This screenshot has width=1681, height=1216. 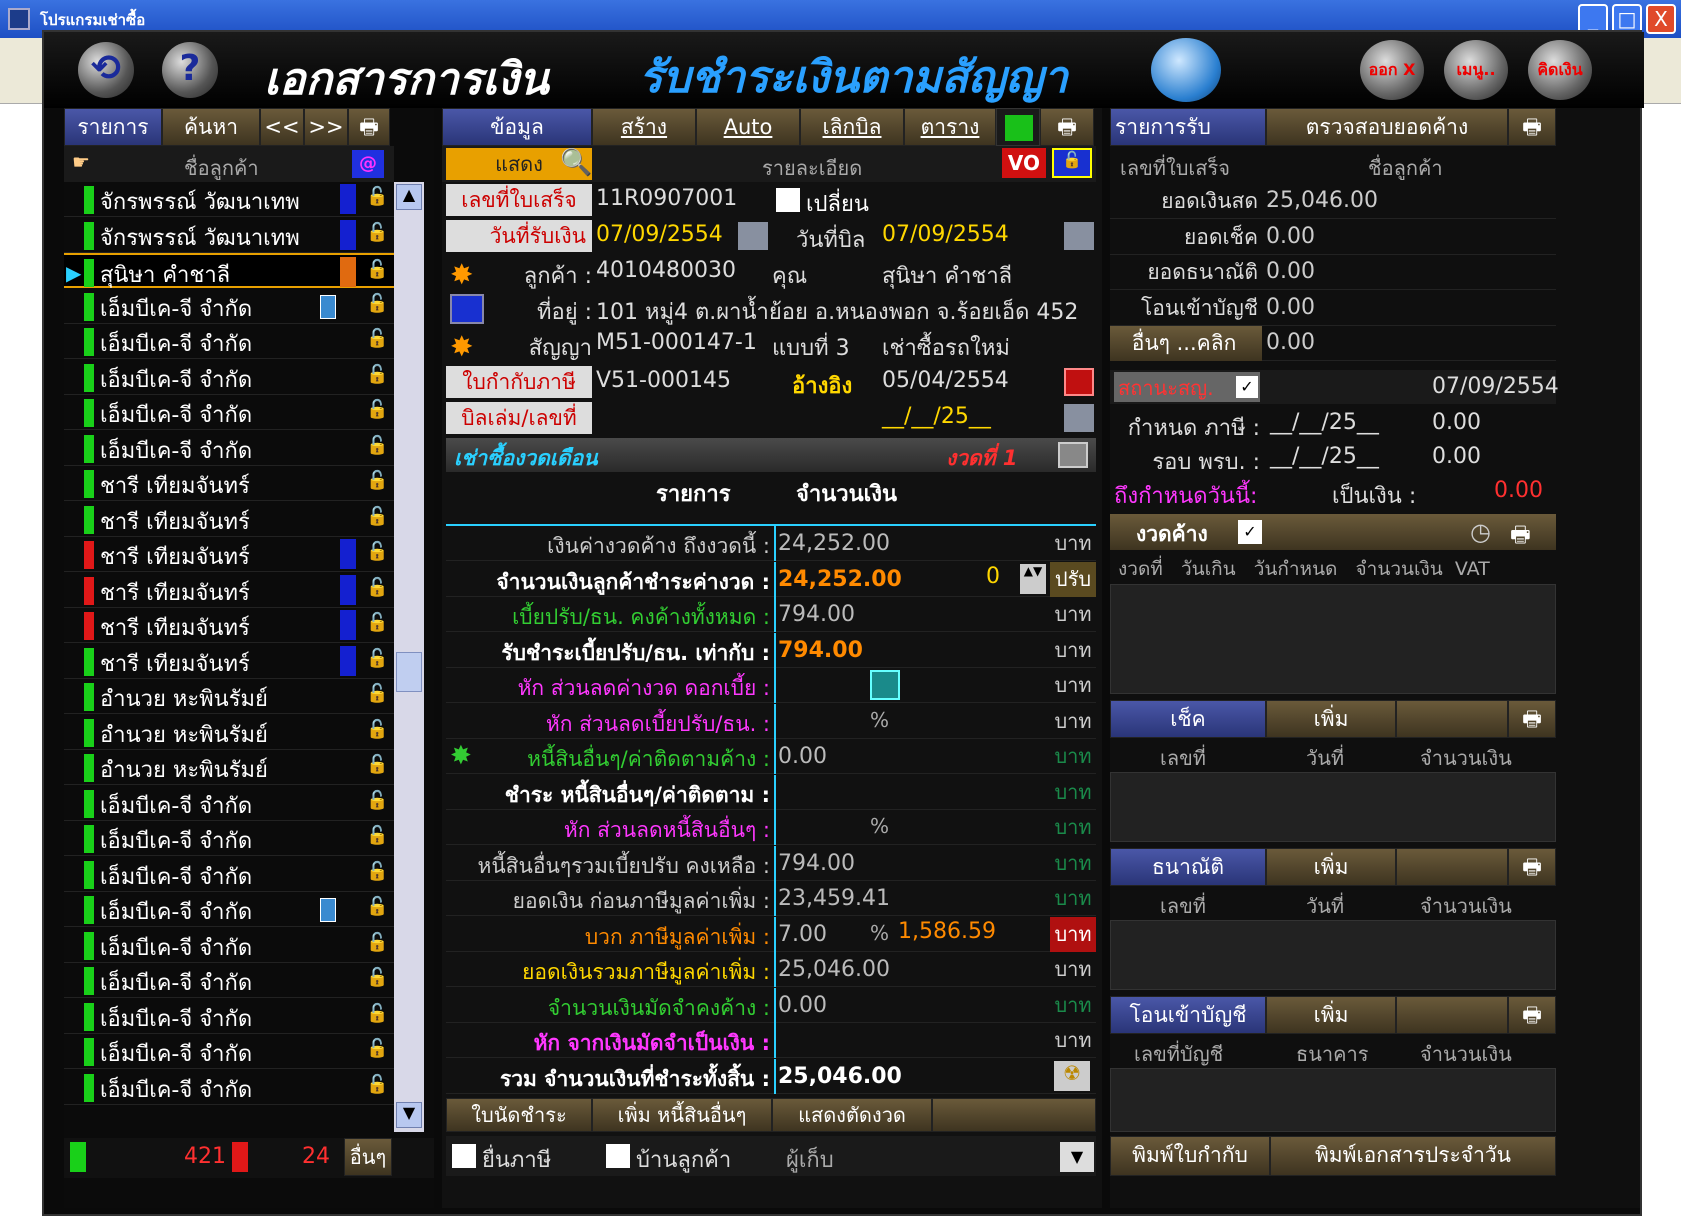 What do you see at coordinates (326, 127) in the screenshot?
I see `next-button: >>` at bounding box center [326, 127].